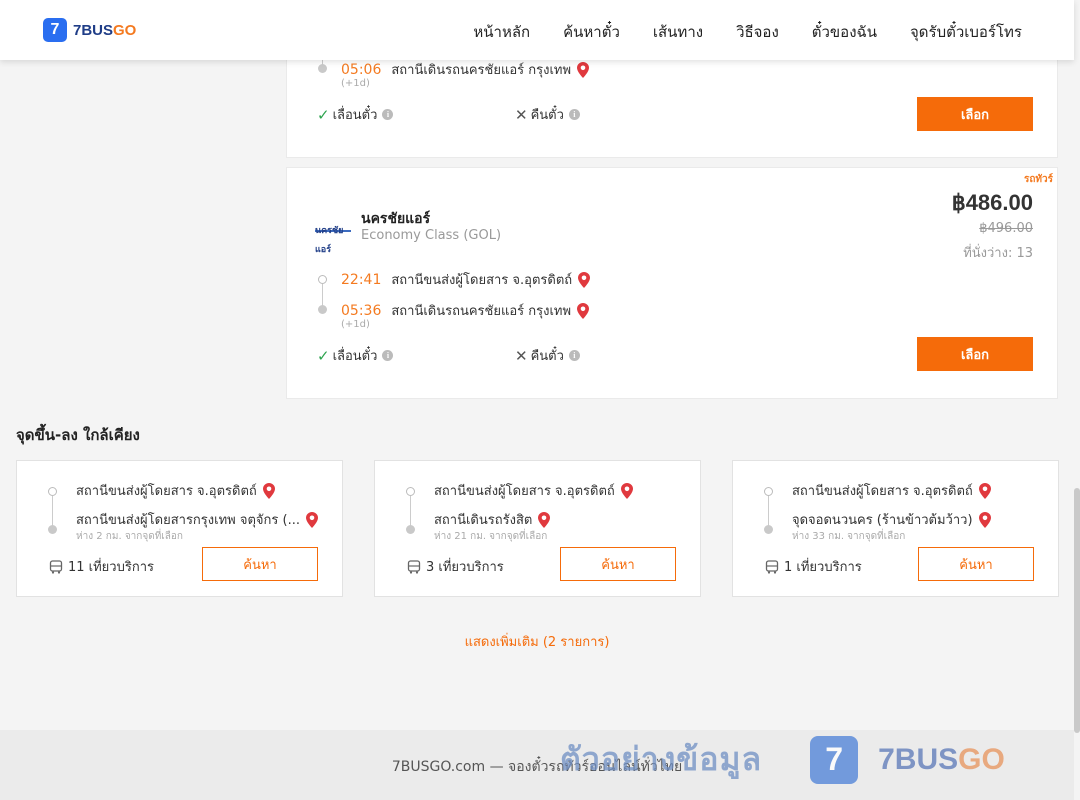 The width and height of the screenshot is (1080, 800). What do you see at coordinates (491, 536) in the screenshot?
I see `nearby-distance: ห่าง 21 กม. จากจุดที่เลือก` at bounding box center [491, 536].